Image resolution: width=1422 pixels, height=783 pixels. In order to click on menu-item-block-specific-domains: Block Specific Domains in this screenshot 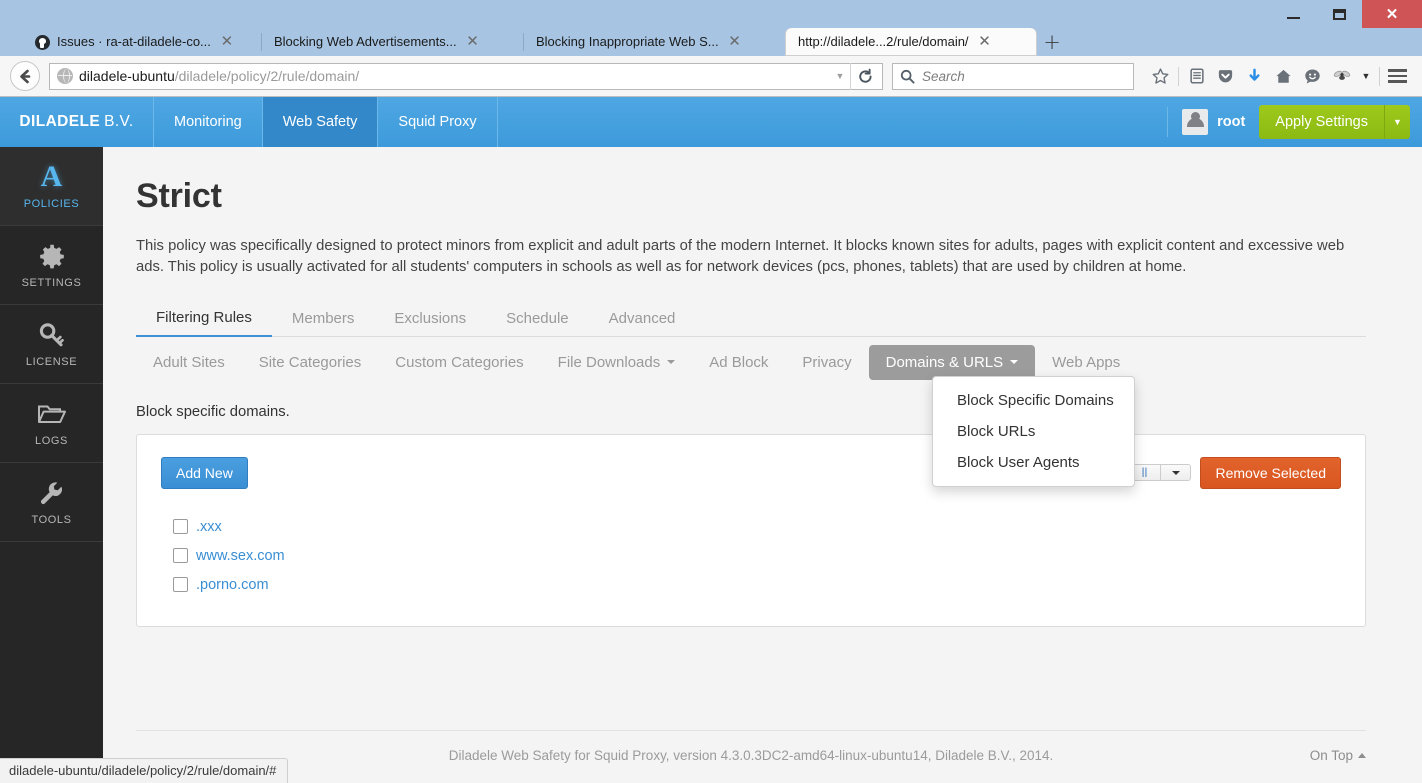, I will do `click(1033, 400)`.